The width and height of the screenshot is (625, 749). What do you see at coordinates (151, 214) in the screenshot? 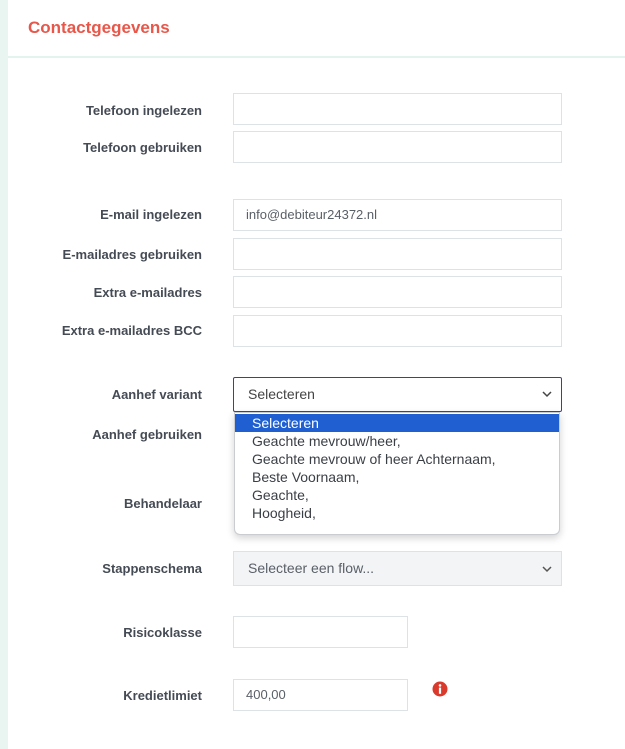
I see `email-ingelezen-label: E-mail ingelezen` at bounding box center [151, 214].